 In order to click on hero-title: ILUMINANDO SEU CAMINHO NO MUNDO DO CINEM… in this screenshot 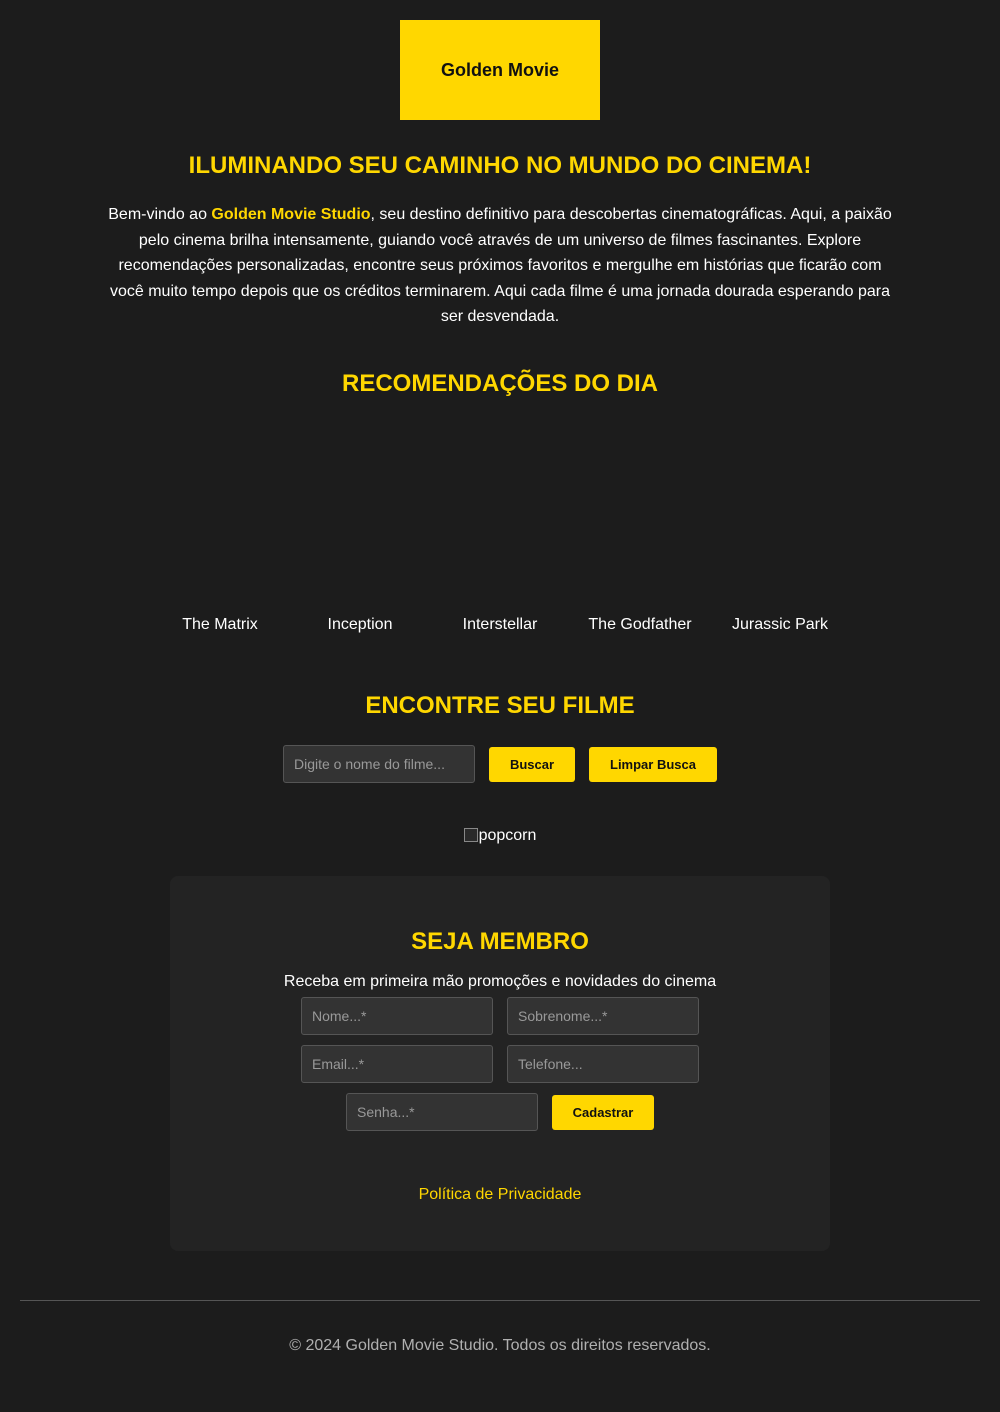, I will do `click(500, 165)`.